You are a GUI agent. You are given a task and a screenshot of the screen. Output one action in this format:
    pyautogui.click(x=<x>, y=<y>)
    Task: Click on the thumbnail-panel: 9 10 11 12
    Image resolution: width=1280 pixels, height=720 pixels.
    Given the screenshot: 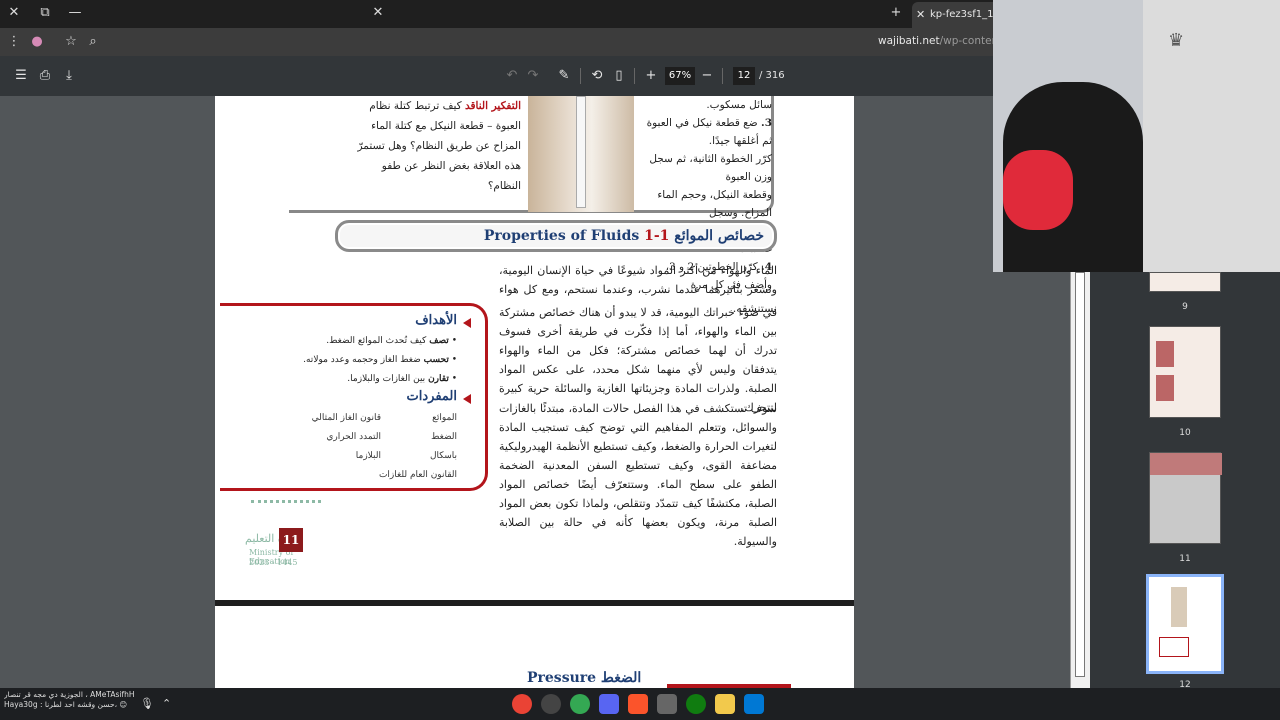 What is the action you would take?
    pyautogui.click(x=1185, y=481)
    